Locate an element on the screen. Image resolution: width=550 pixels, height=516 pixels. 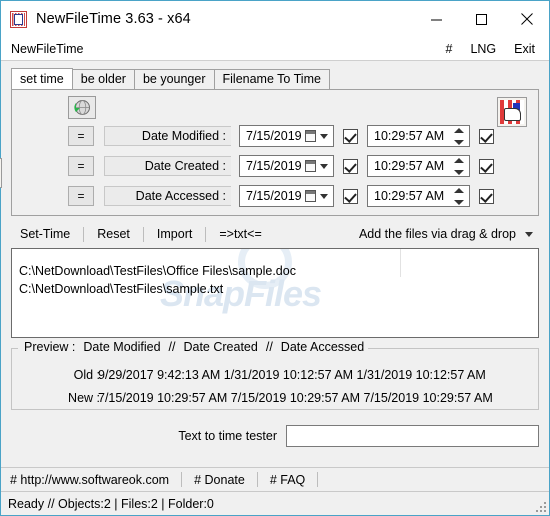
date-accessed-row: = Date Accessed : 7/15/2019 10:29:57 AM is located at coordinates (281, 196).